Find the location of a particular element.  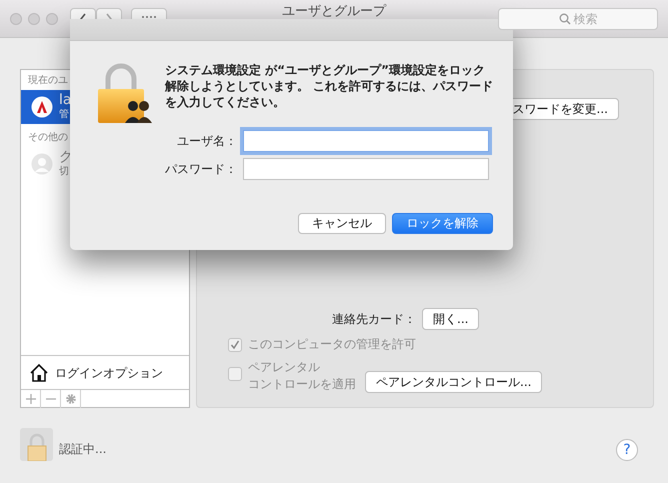

section-header: 現在のユ is located at coordinates (48, 80).